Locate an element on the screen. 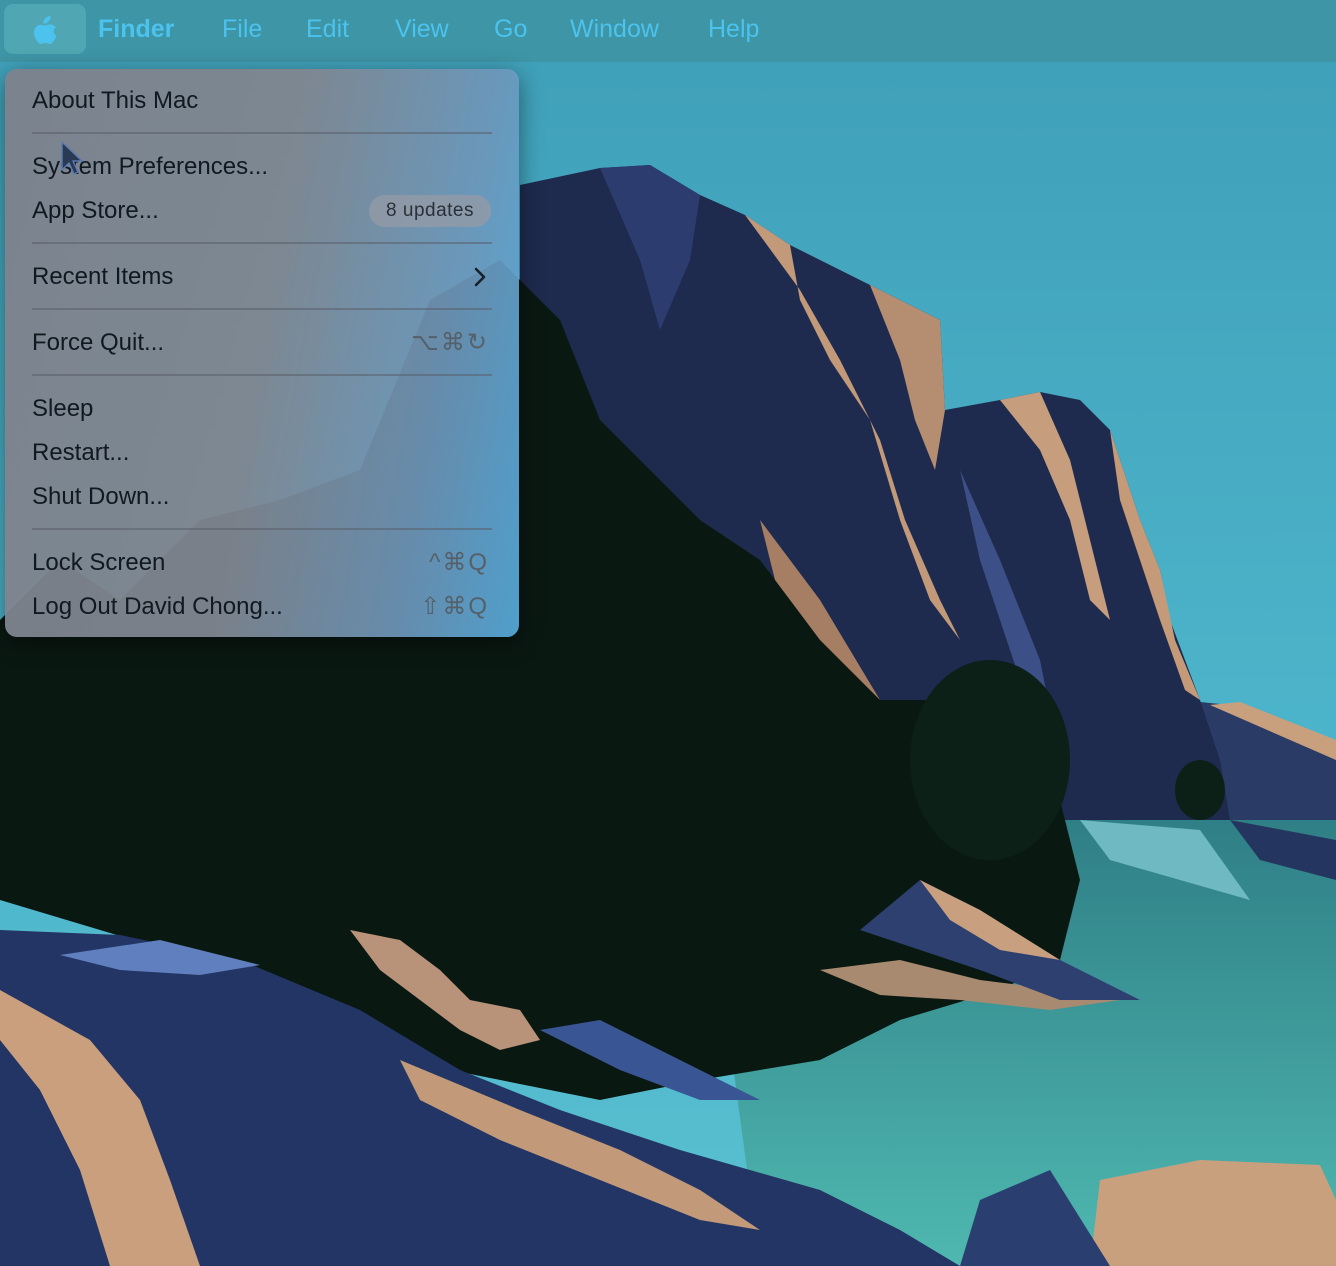 The image size is (1336, 1266). menu-file: File is located at coordinates (242, 29).